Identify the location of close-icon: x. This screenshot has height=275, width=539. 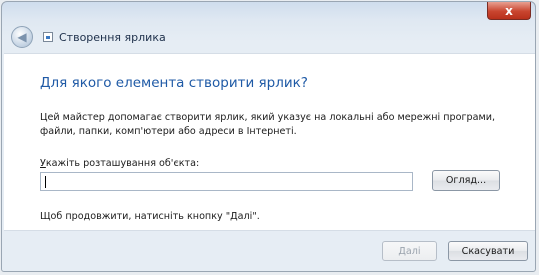
(509, 10).